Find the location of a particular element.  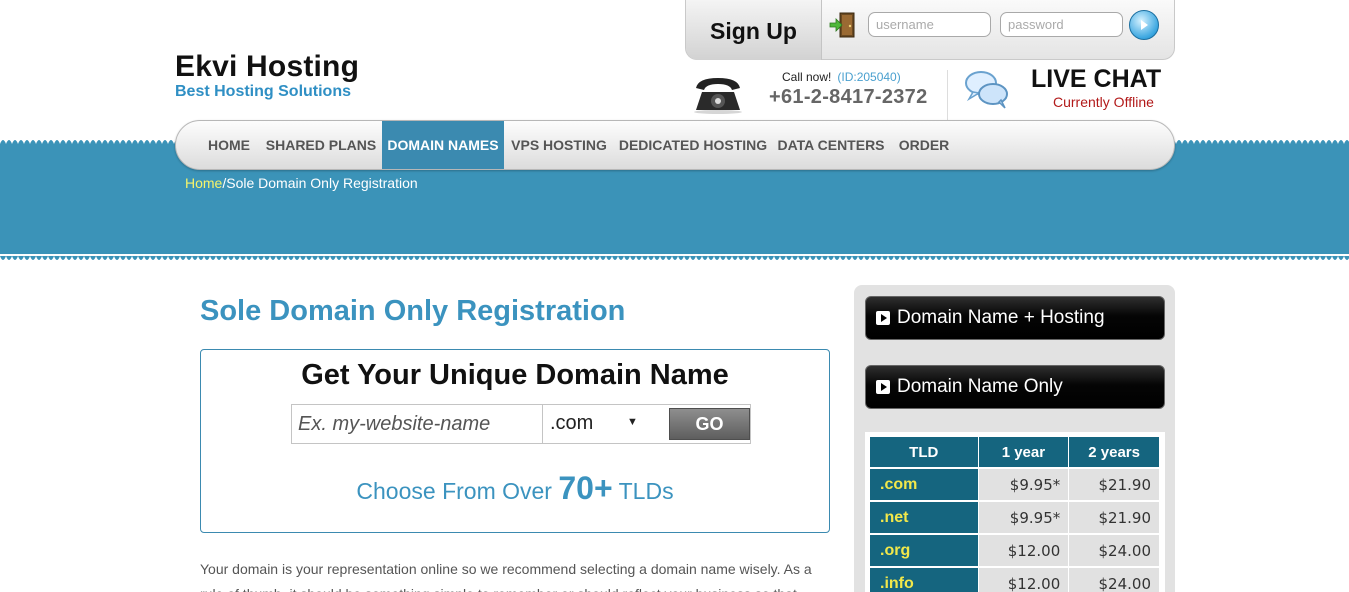

table-row: .info $12.00 $24.00 is located at coordinates (1015, 579).